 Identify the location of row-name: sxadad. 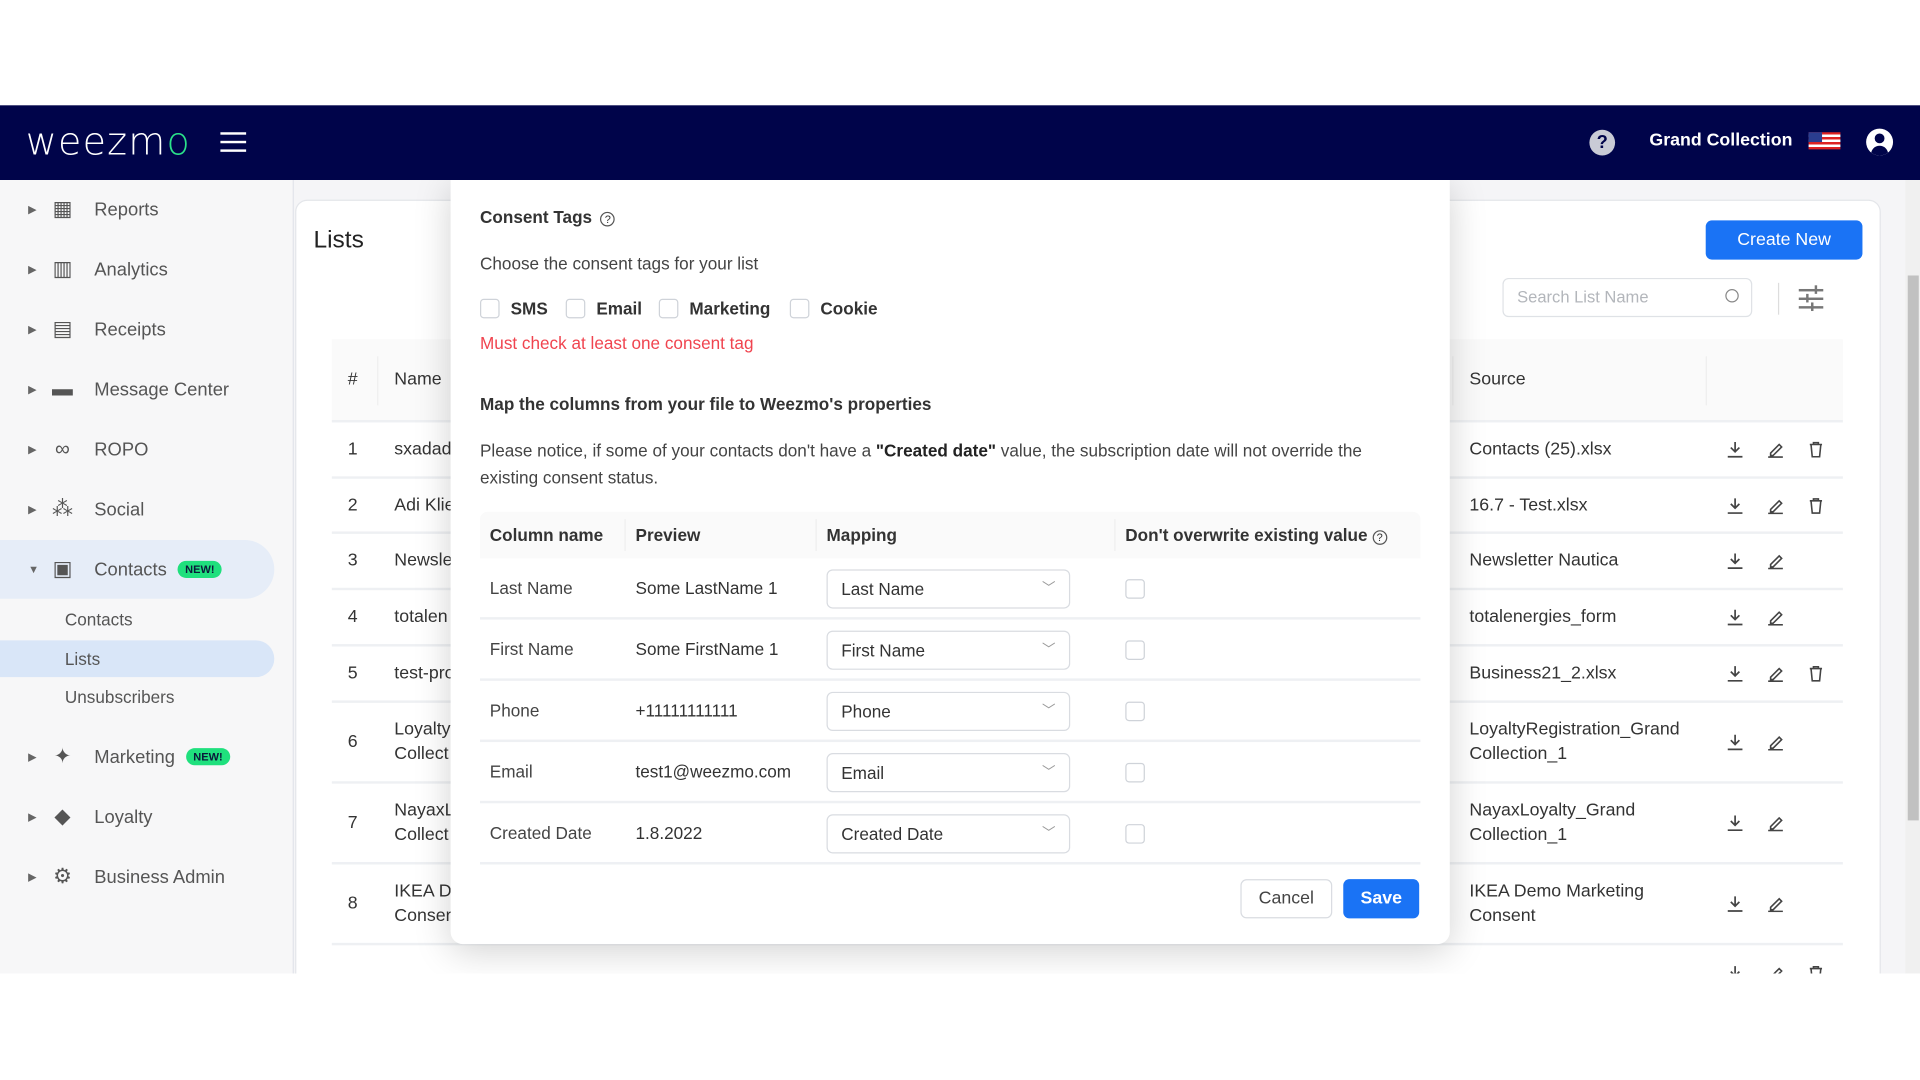
(422, 449).